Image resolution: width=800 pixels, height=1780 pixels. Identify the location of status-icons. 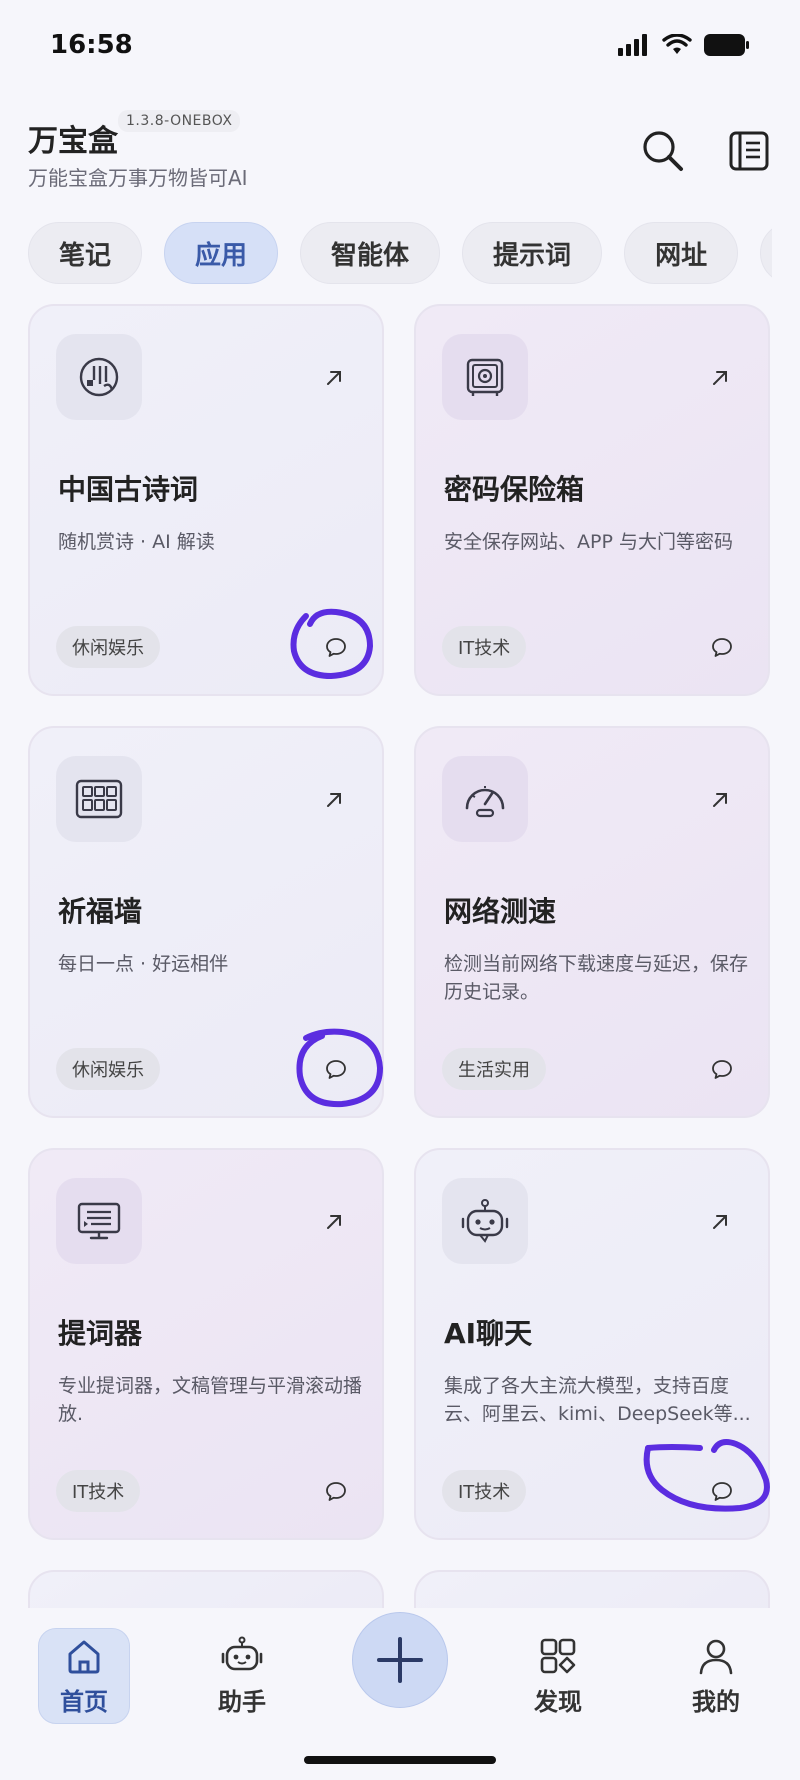
(684, 45).